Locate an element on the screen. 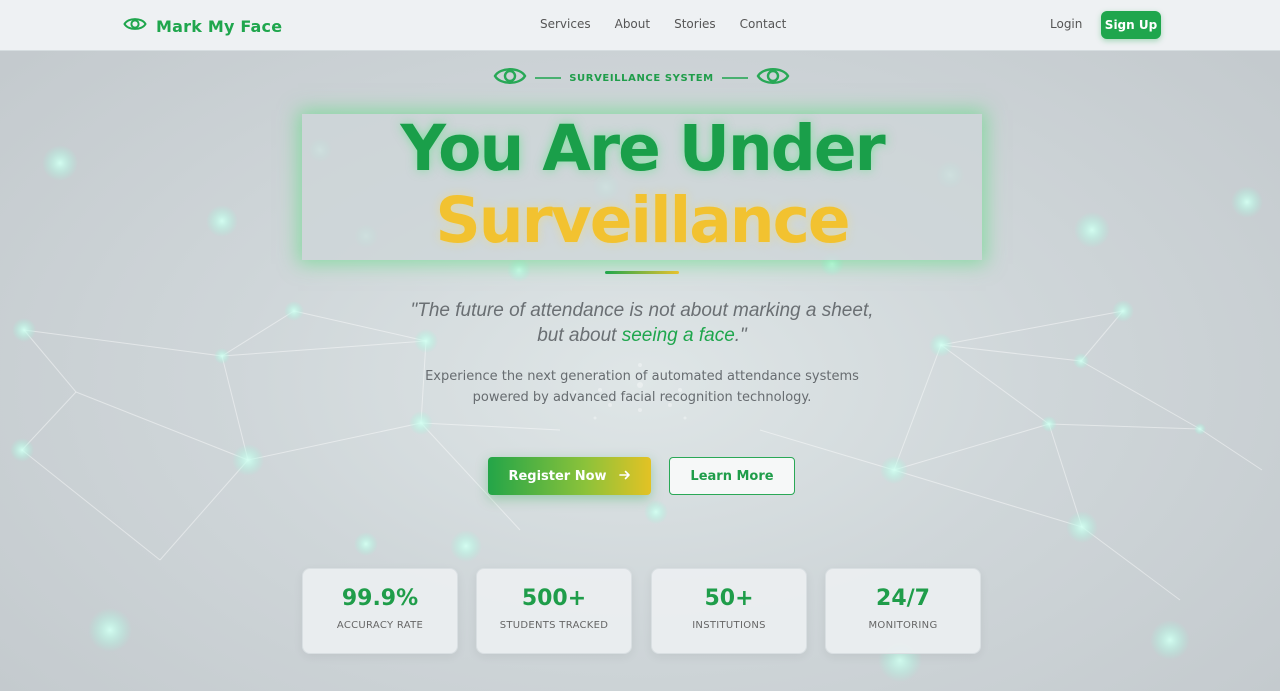  badge-text: SURVEILLANCE SYSTEM is located at coordinates (641, 78).